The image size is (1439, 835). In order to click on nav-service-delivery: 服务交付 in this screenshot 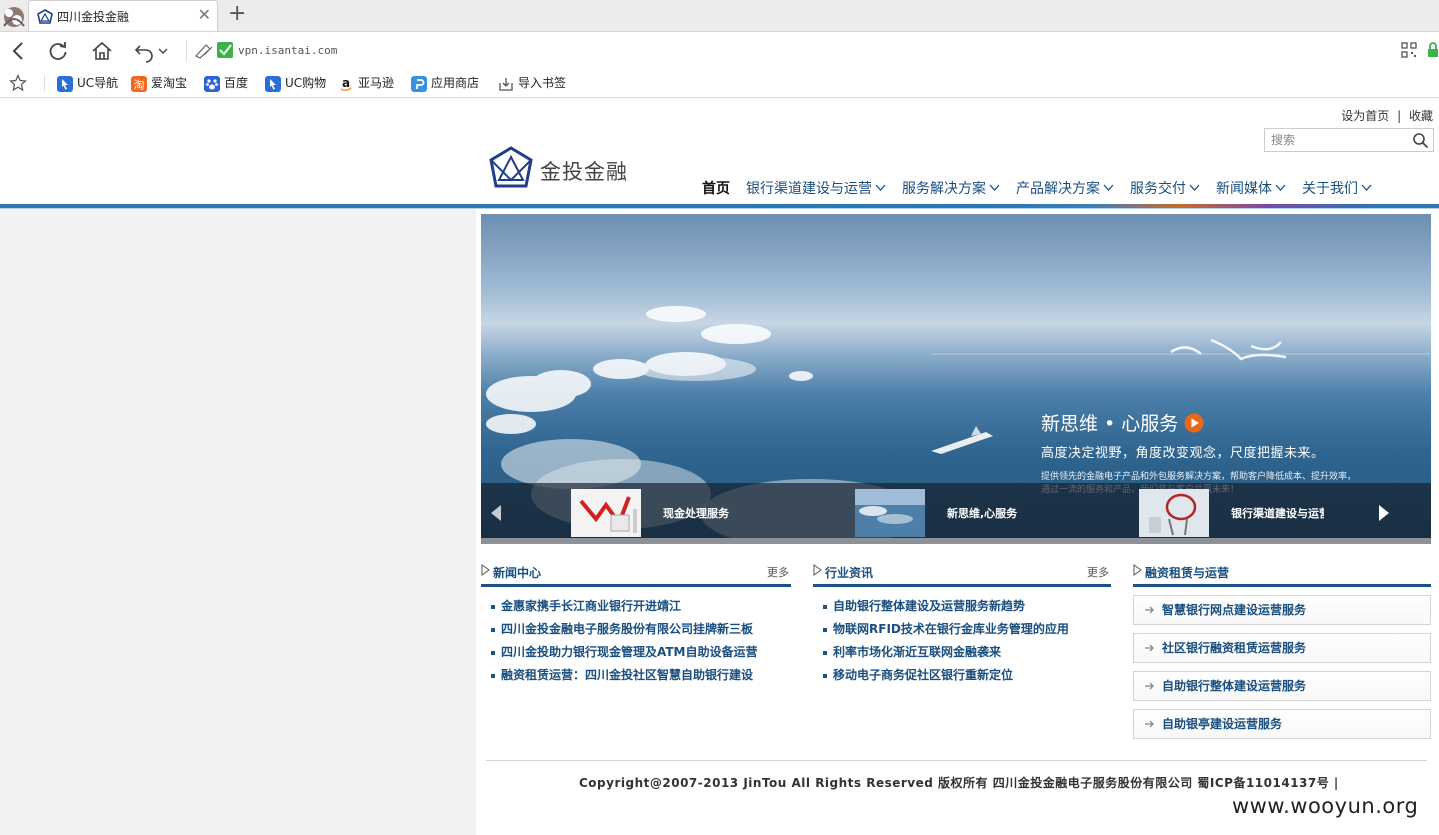, I will do `click(1169, 188)`.